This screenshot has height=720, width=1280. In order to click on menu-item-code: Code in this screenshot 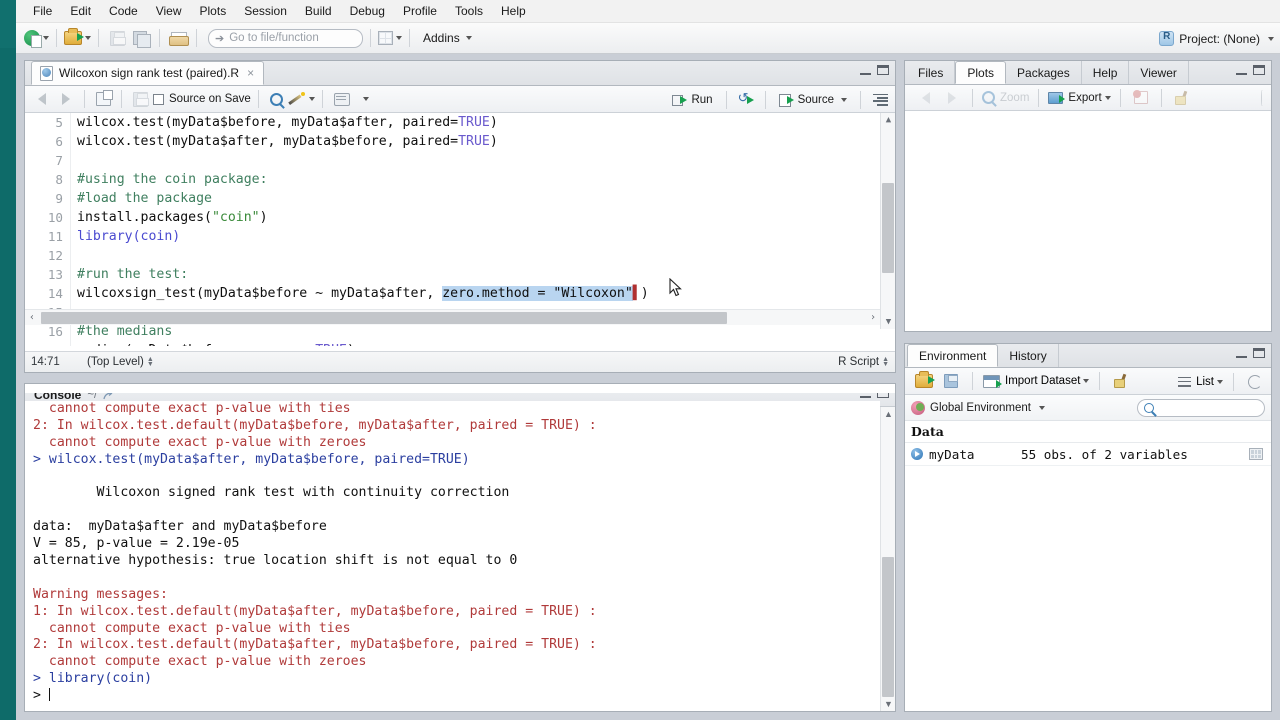, I will do `click(123, 11)`.